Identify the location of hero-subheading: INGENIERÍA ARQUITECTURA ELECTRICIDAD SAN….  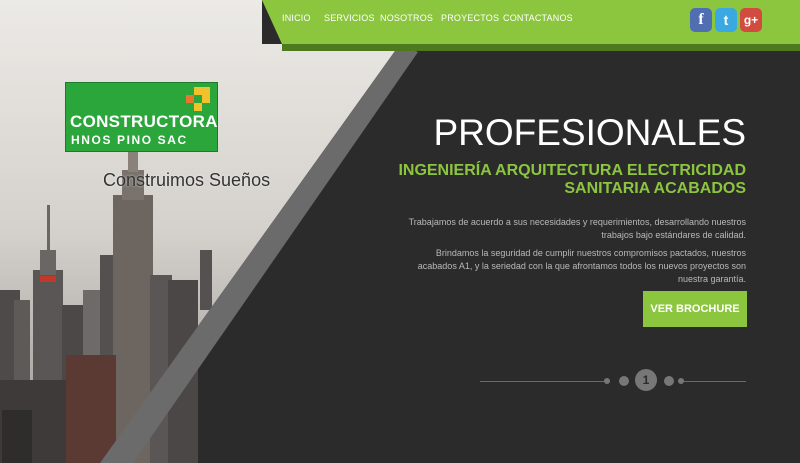
(572, 179).